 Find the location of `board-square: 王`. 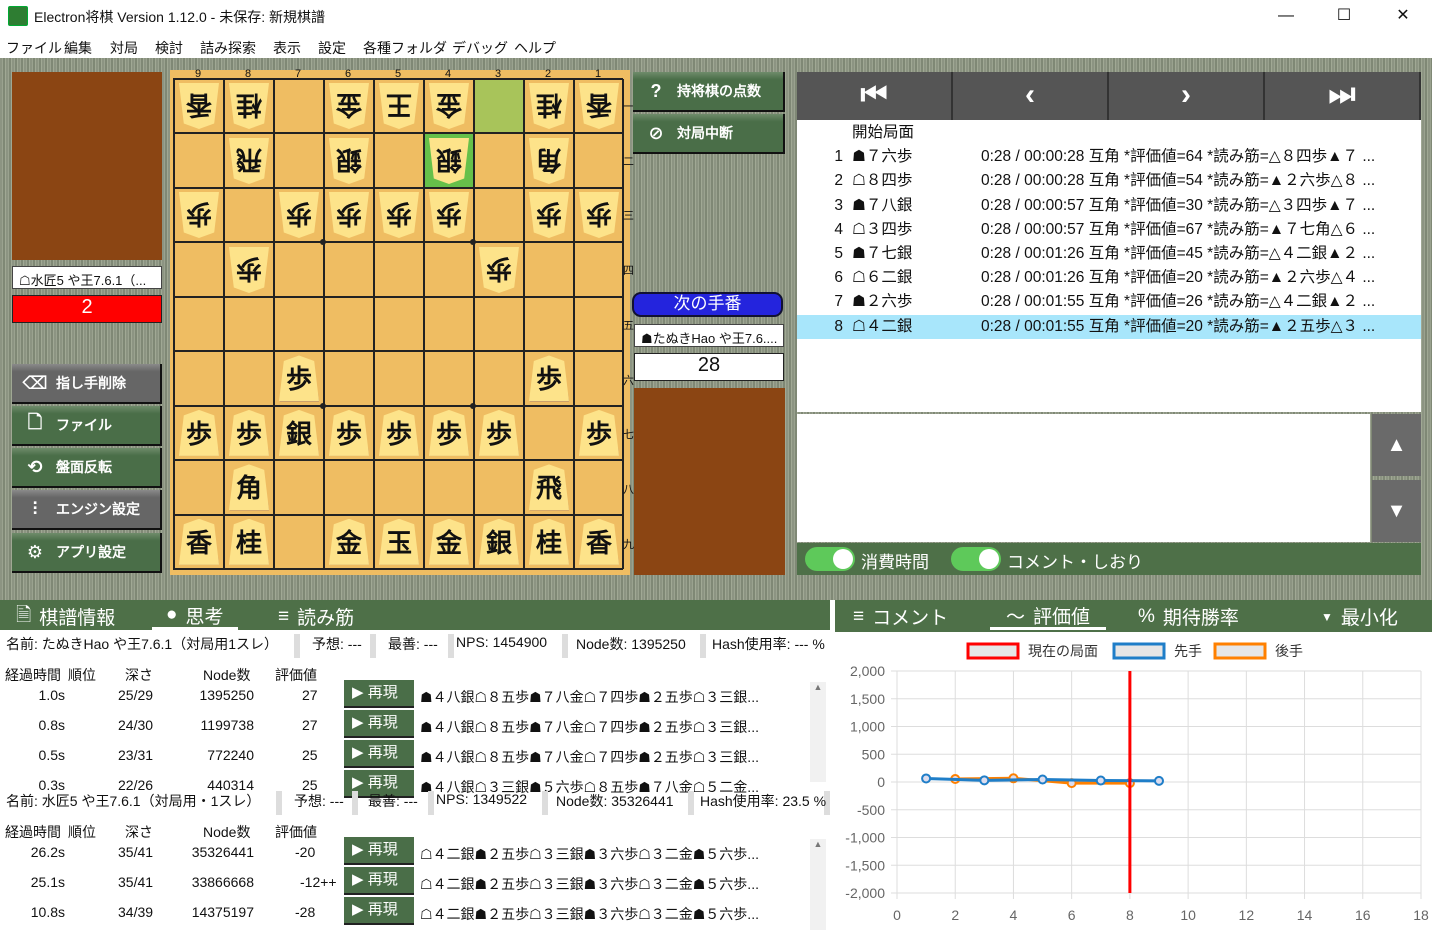

board-square: 王 is located at coordinates (399, 106).